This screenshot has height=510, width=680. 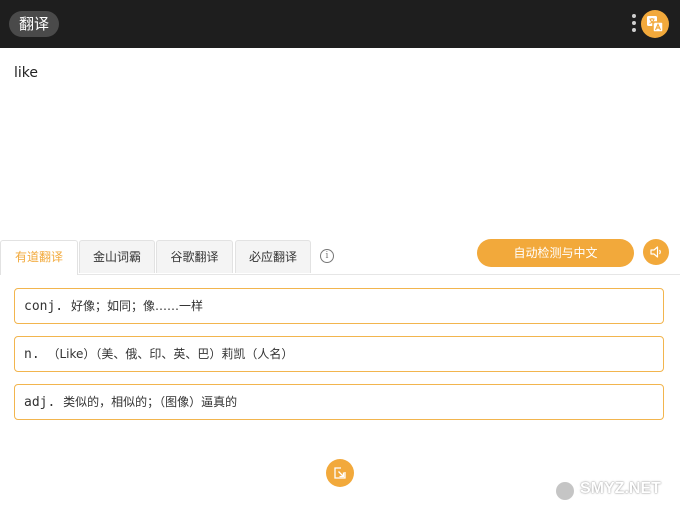 What do you see at coordinates (656, 252) in the screenshot?
I see `speaker-icon` at bounding box center [656, 252].